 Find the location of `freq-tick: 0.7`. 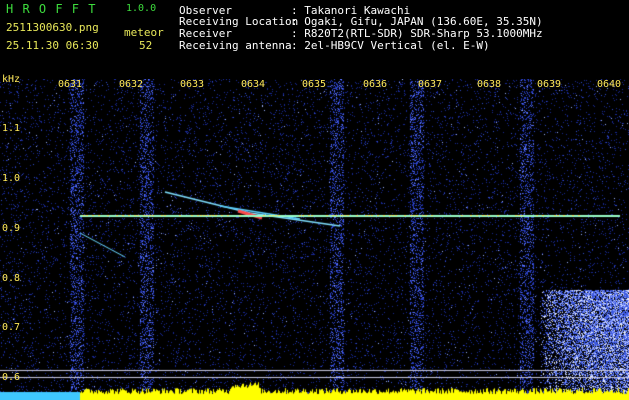

freq-tick: 0.7 is located at coordinates (11, 327).